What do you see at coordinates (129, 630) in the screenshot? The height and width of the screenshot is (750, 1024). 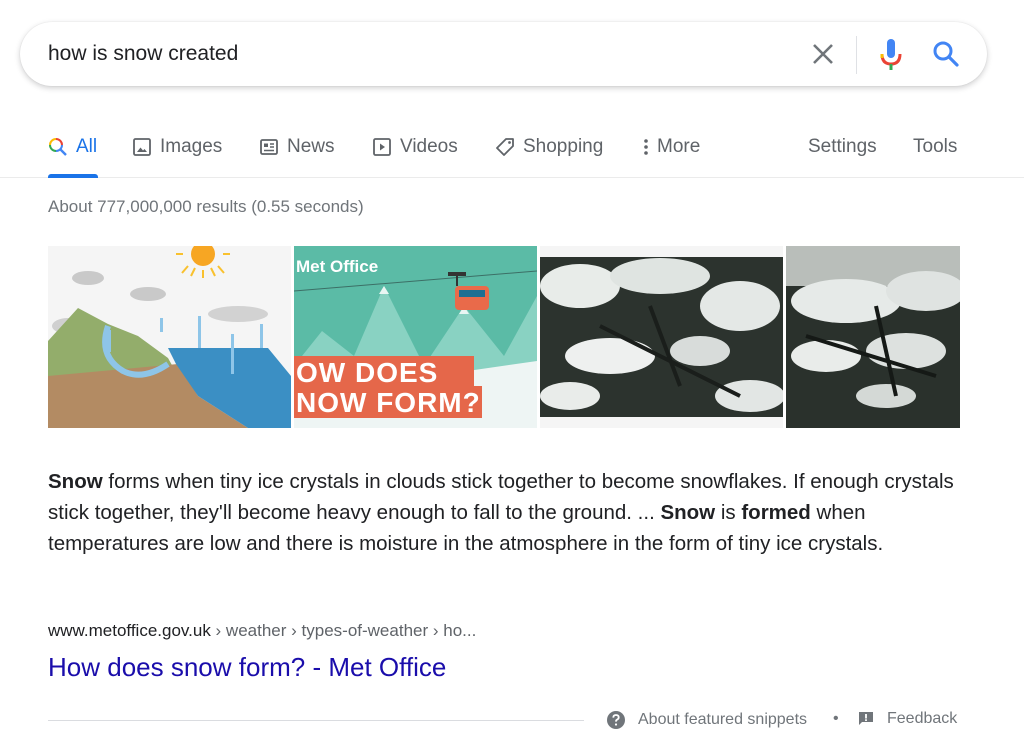 I see `result-domain: www.metoffice.gov.uk` at bounding box center [129, 630].